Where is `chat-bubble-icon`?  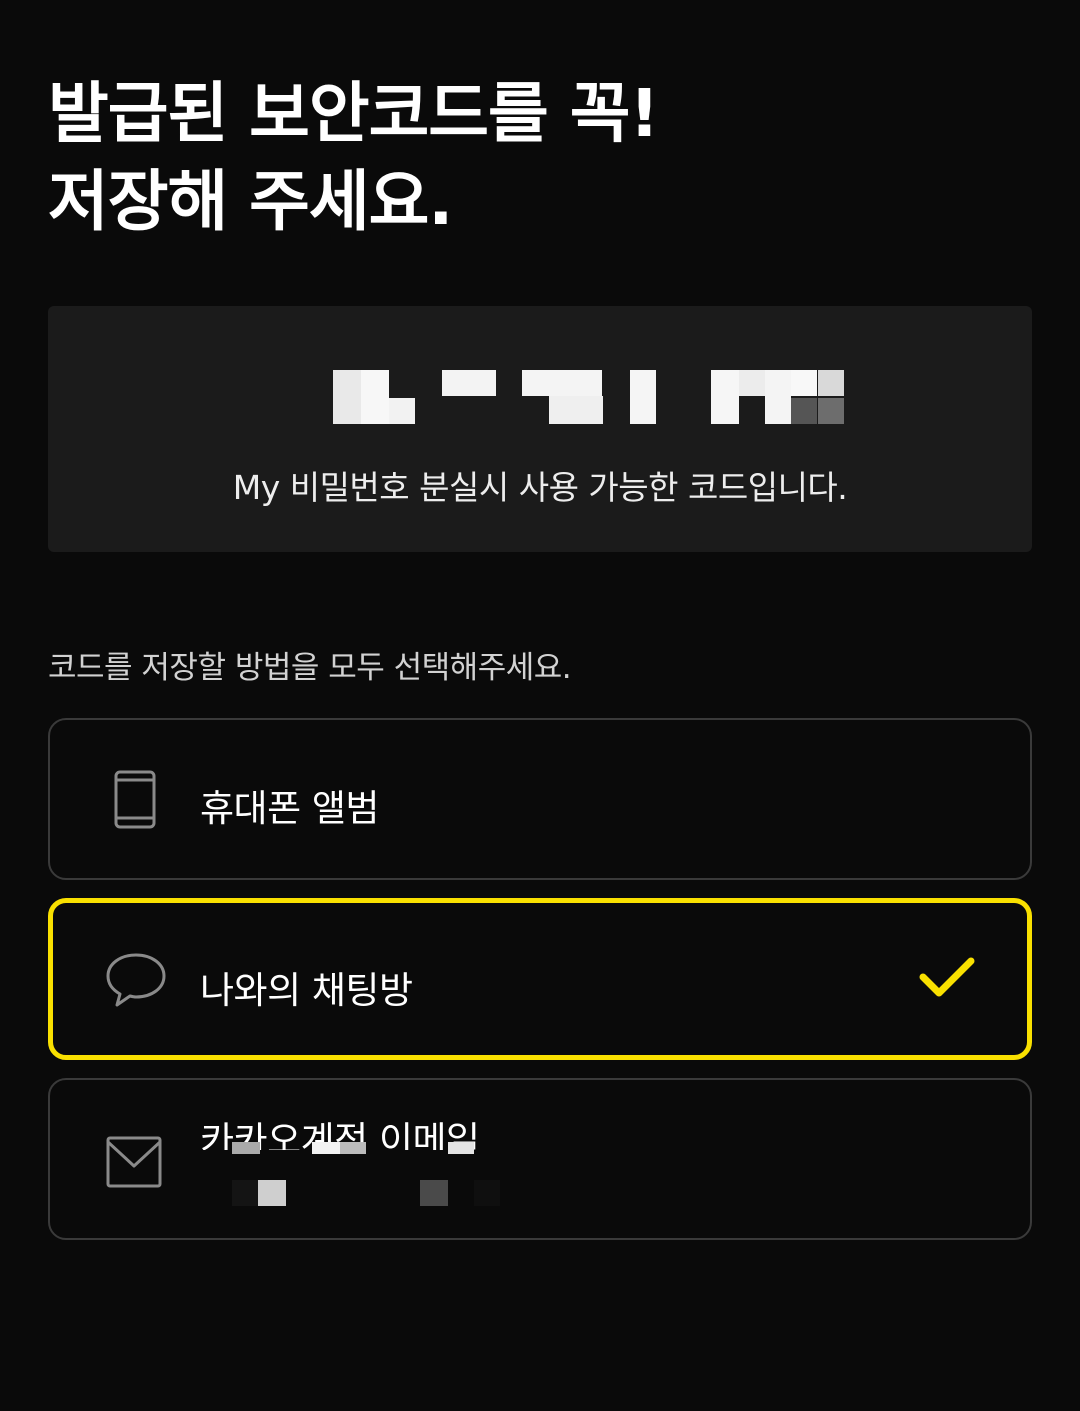
chat-bubble-icon is located at coordinates (136, 980).